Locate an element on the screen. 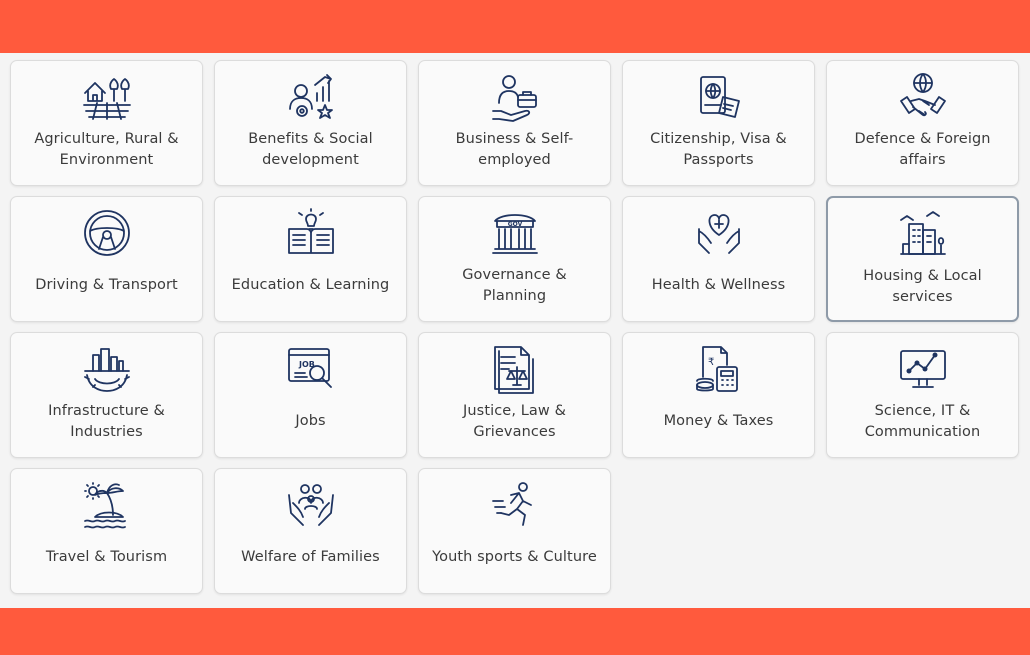 This screenshot has height=655, width=1030. buildings-icon is located at coordinates (923, 234).